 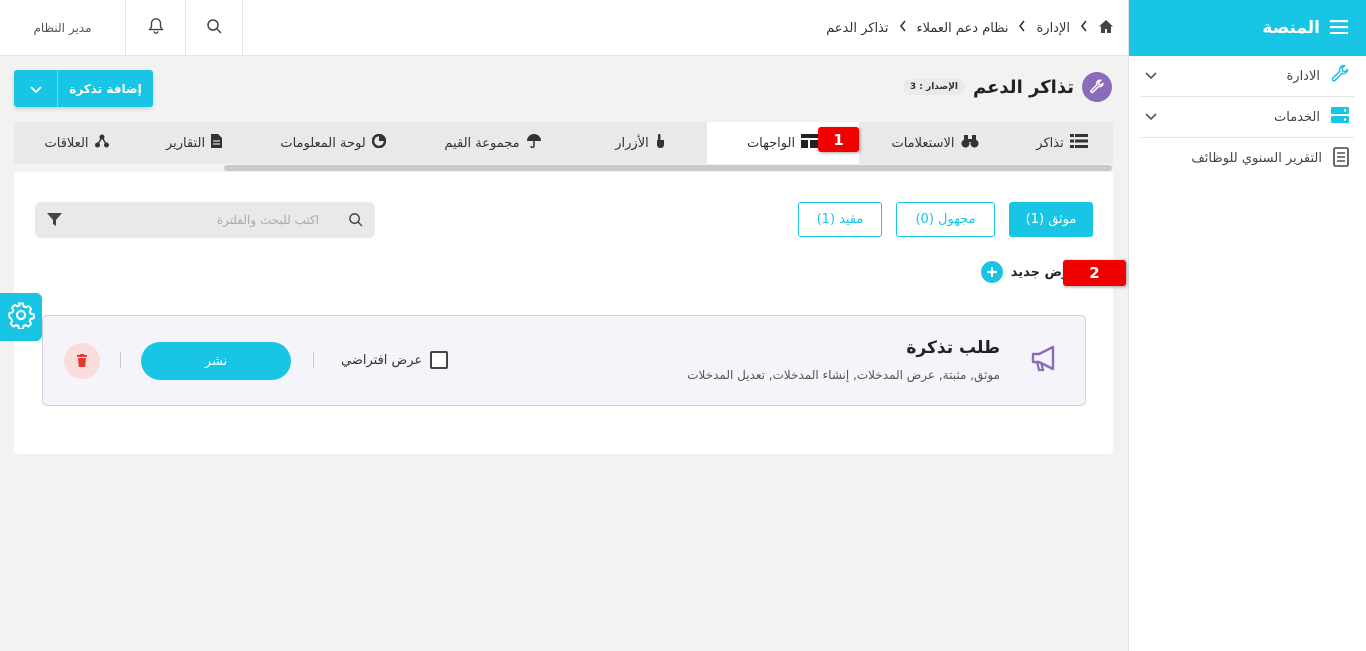 I want to click on tab-dashboard: لوحة المعلومات, so click(x=333, y=143).